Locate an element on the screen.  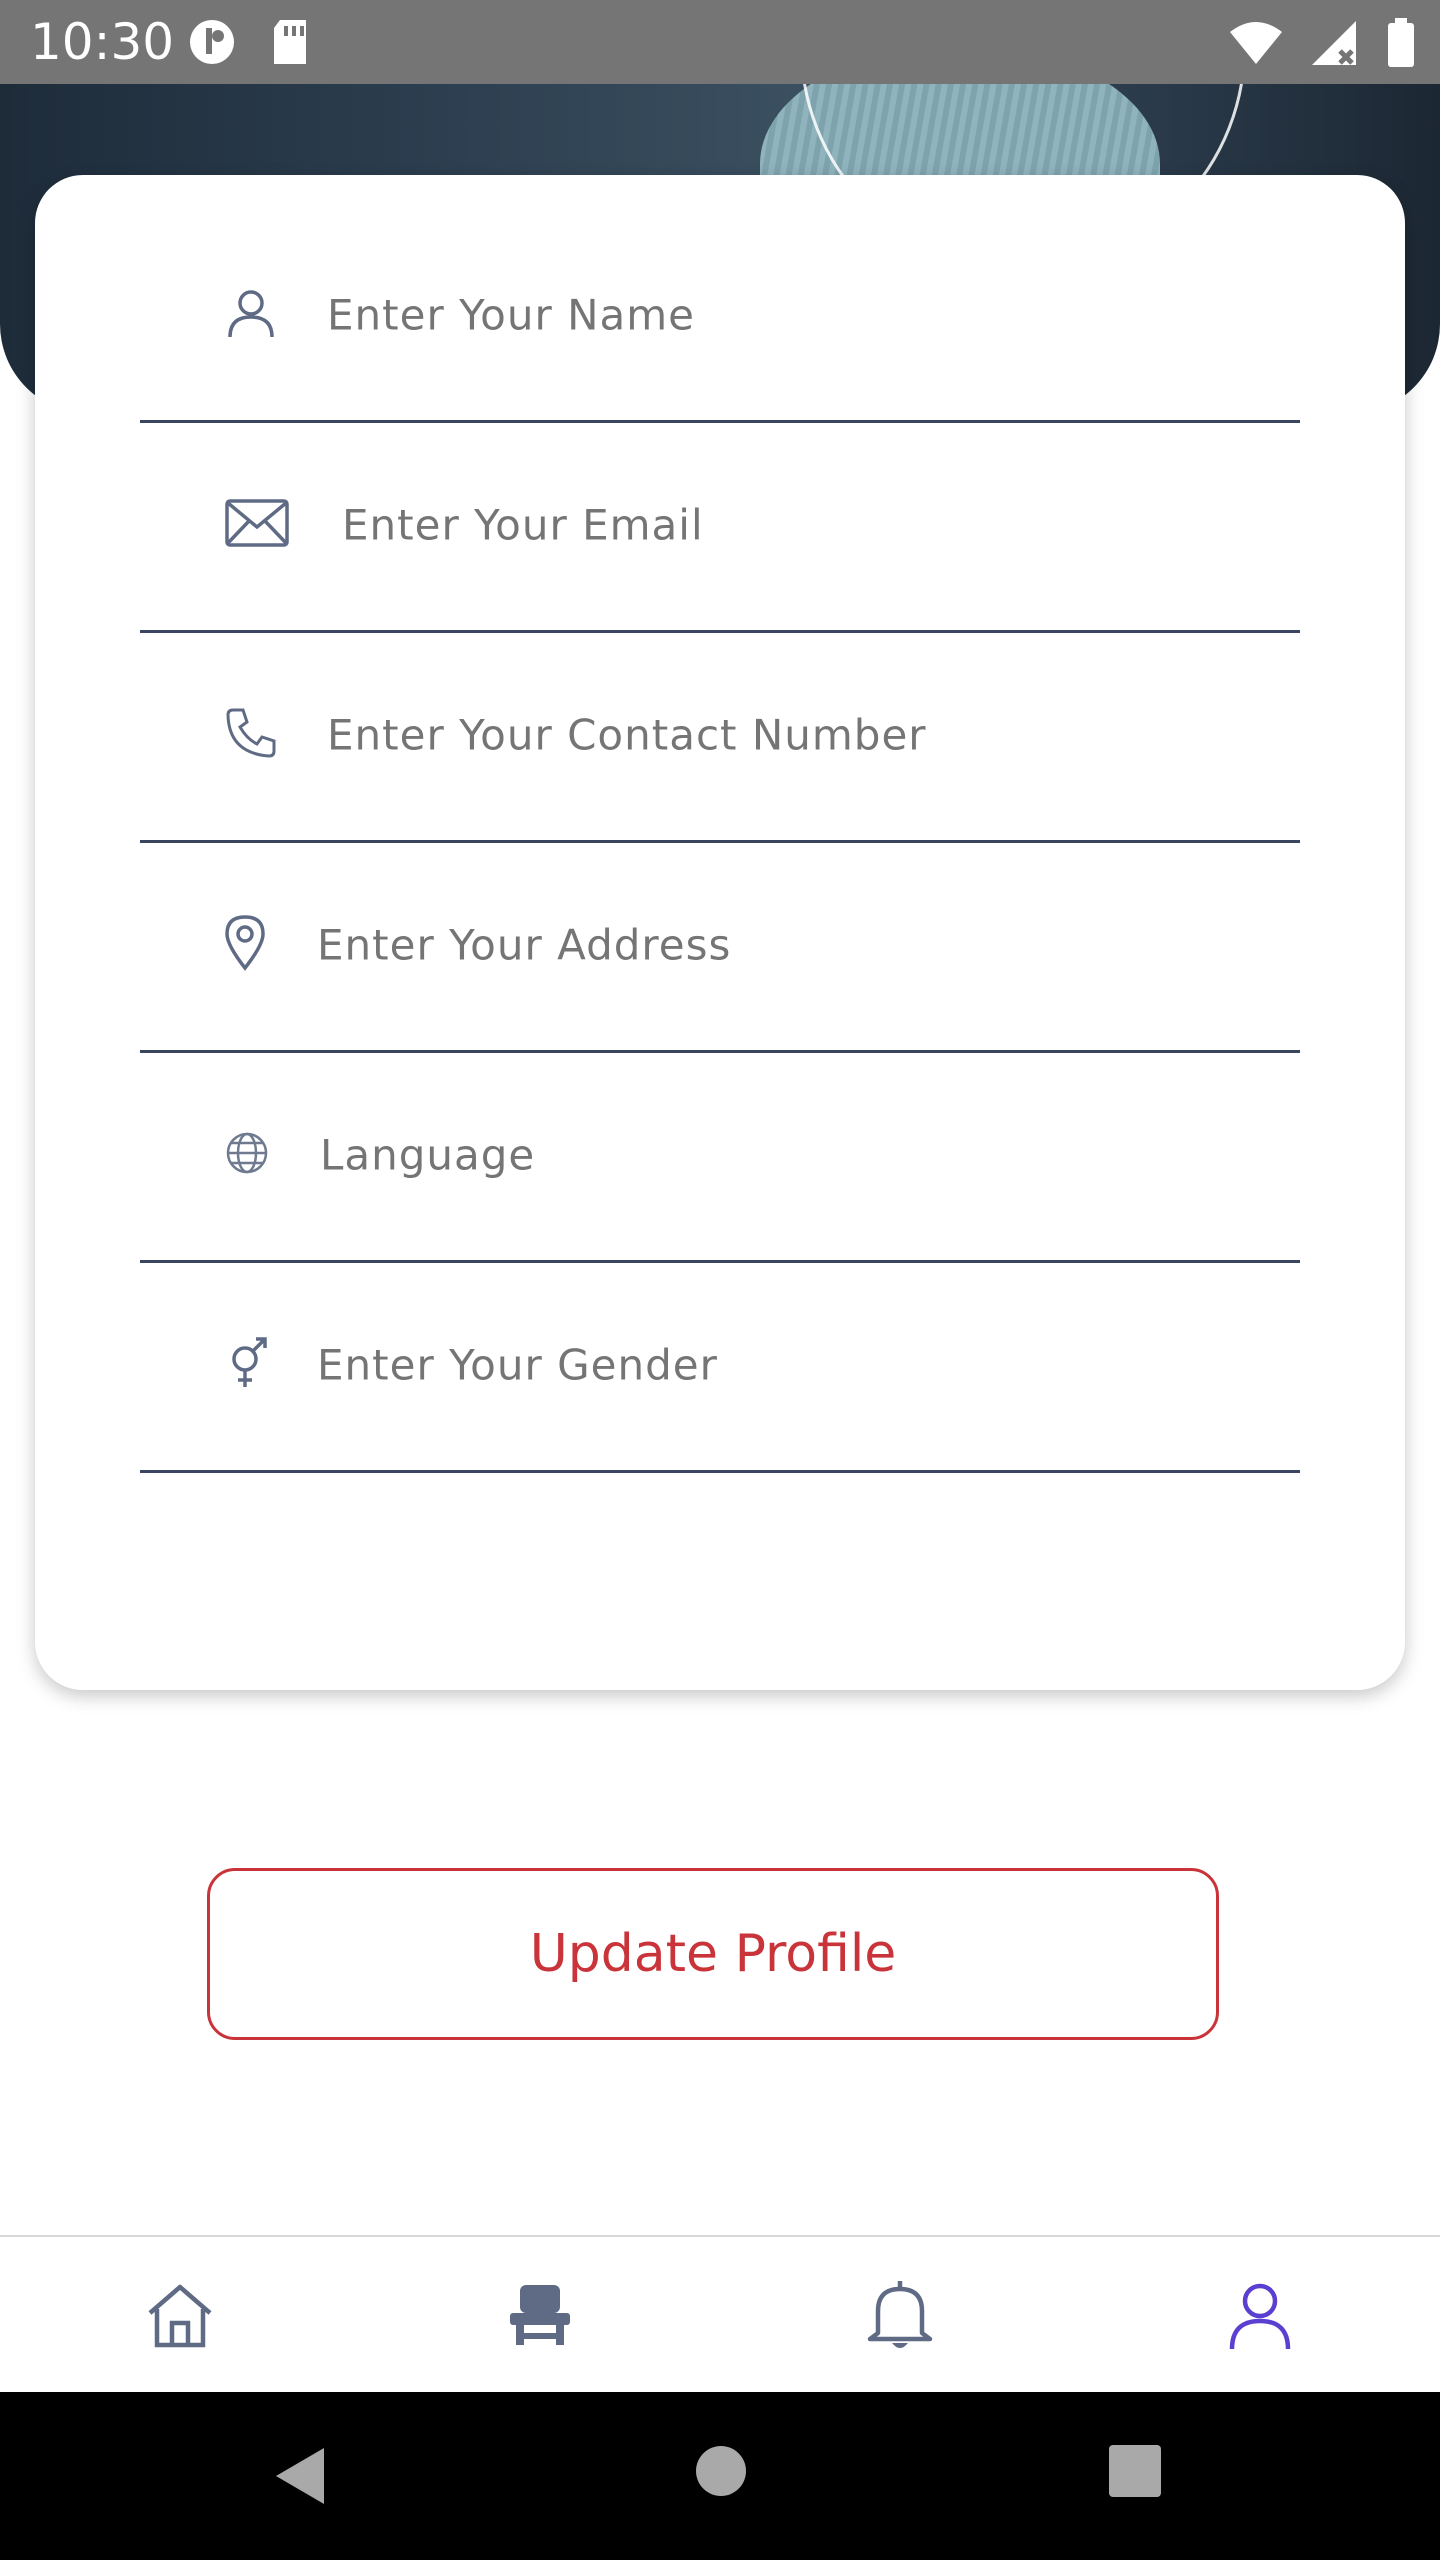
system-navigation-bar is located at coordinates (720, 2476).